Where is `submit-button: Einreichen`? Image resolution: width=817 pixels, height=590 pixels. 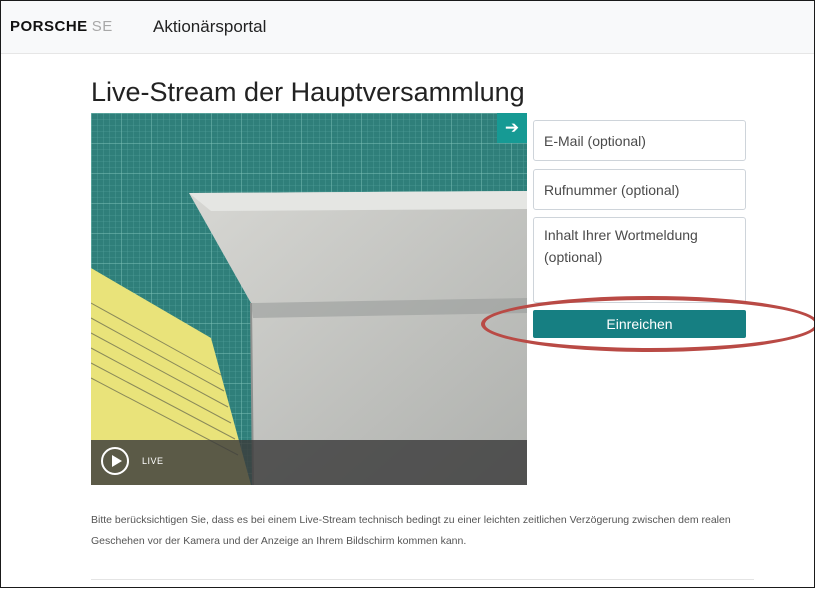
submit-button: Einreichen is located at coordinates (639, 324).